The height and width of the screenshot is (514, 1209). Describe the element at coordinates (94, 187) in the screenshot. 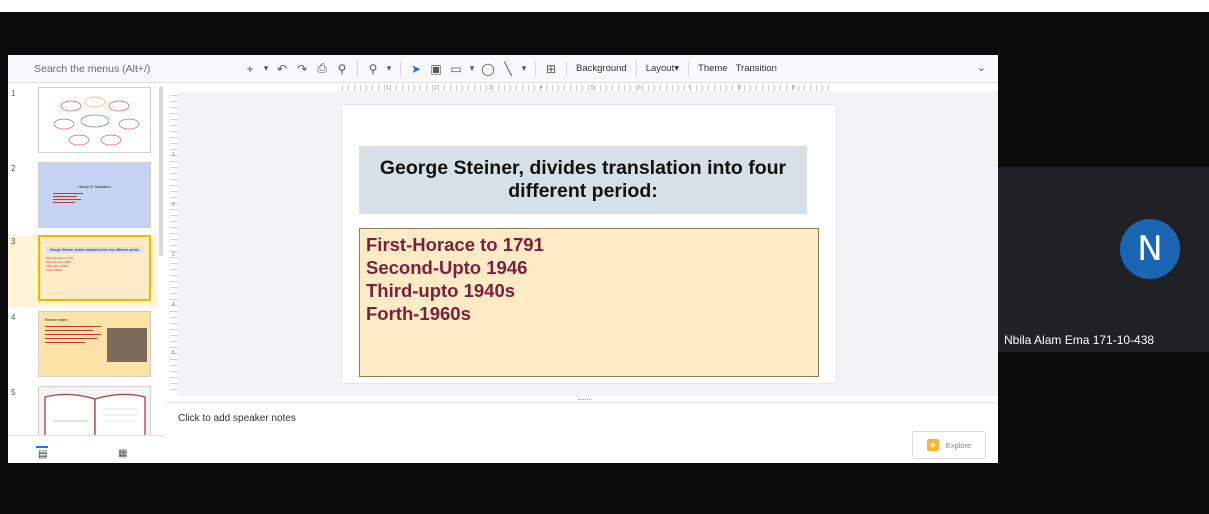

I see `thumb-title: History Of Translation` at that location.